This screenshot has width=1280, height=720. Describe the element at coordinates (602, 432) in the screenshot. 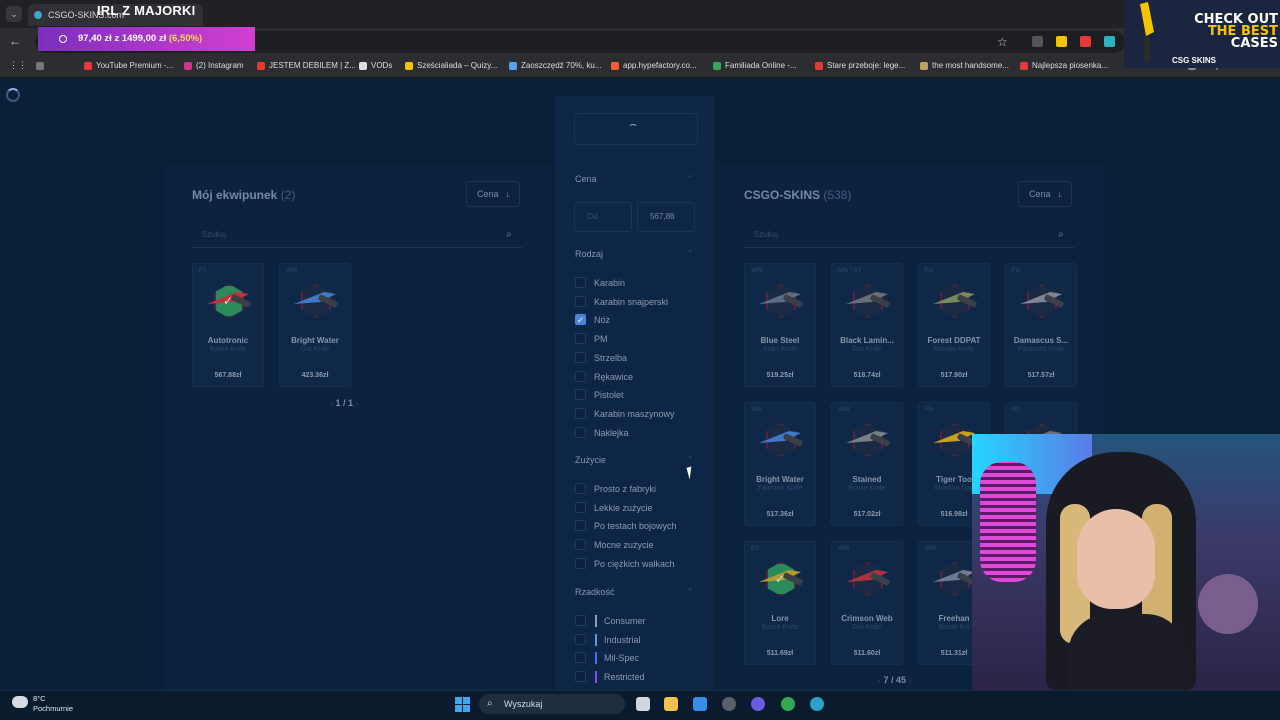

I see `type-filter-option: Naklejka` at that location.